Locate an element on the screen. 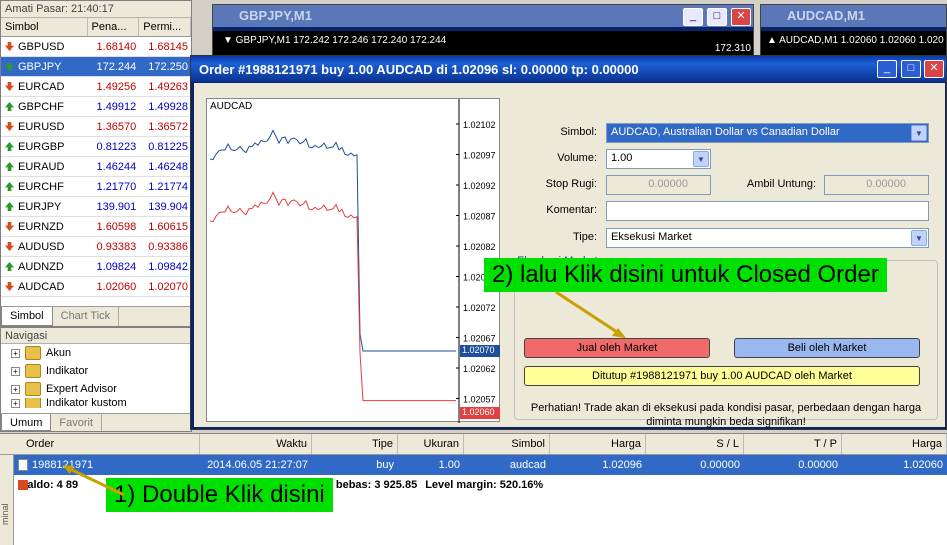 The width and height of the screenshot is (947, 545). tab-chart-tick: Chart Tick is located at coordinates (86, 316).